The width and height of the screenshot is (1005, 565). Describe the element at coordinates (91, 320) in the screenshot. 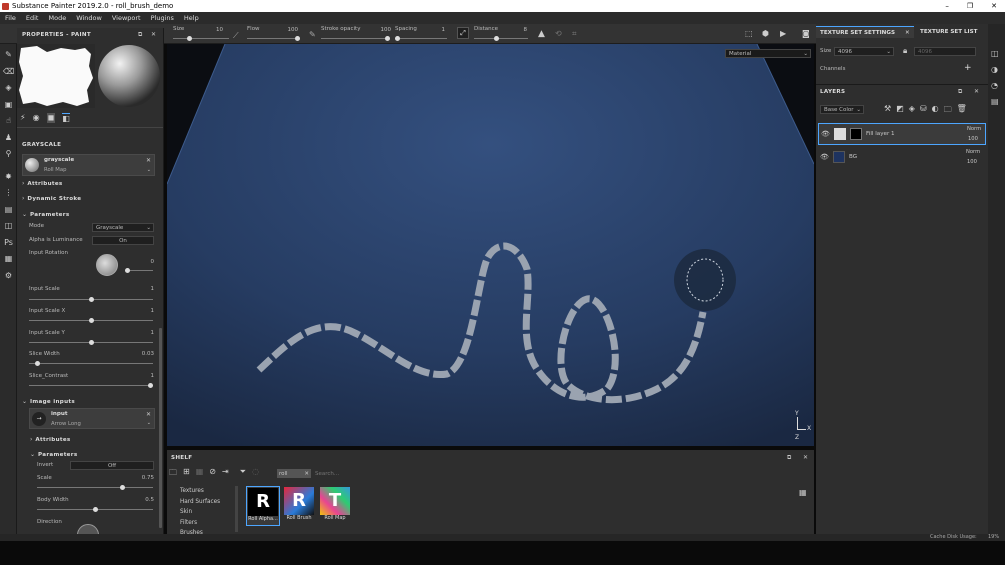

I see `input-scale-x-slider` at that location.